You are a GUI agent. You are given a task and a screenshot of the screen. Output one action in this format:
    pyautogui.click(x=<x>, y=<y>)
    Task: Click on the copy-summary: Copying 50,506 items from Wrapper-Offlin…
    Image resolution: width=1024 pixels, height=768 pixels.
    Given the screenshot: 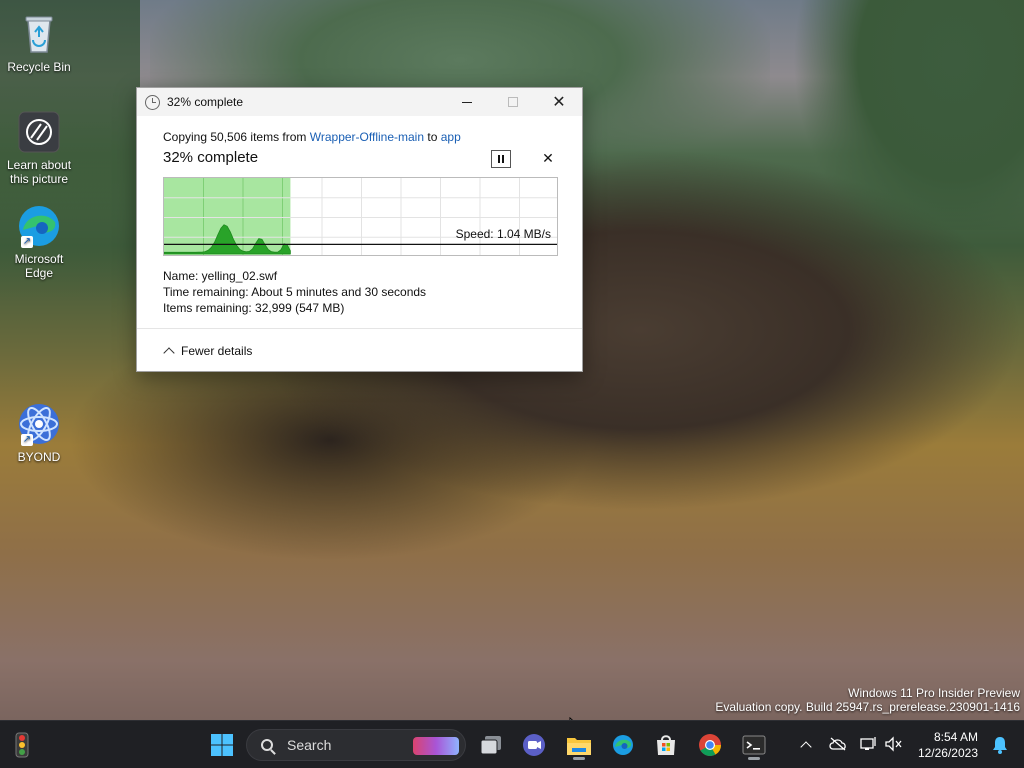 What is the action you would take?
    pyautogui.click(x=372, y=137)
    